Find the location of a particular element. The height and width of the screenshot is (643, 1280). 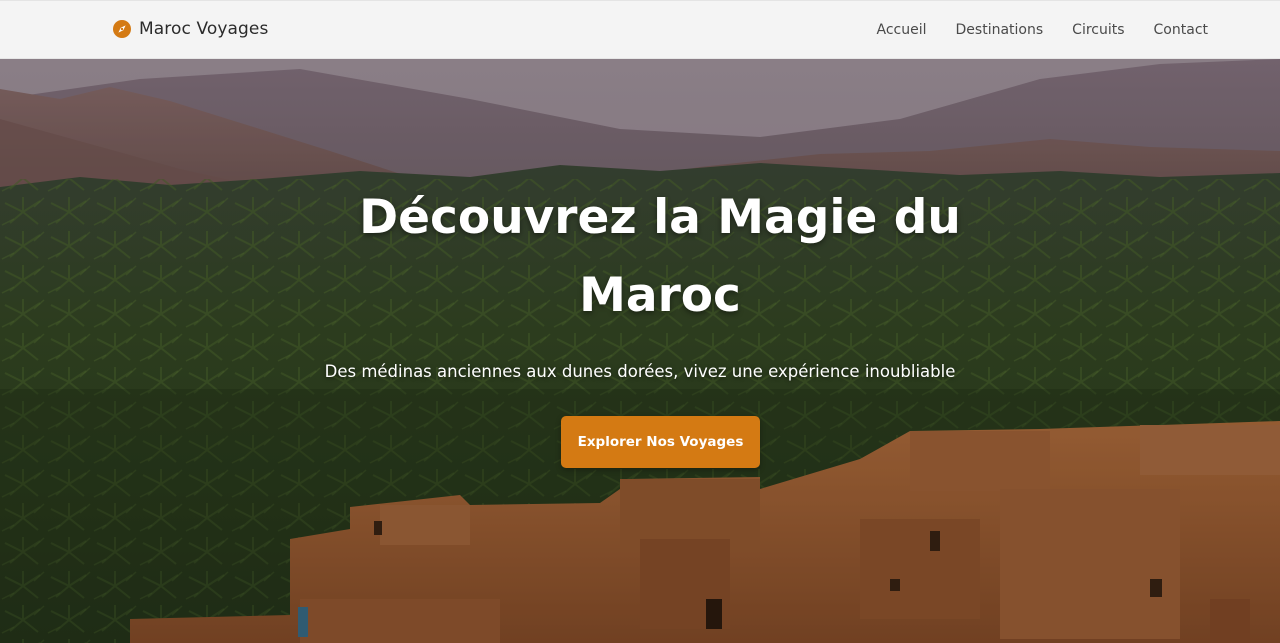

main-nav: Accueil Destinations Circuits Contact is located at coordinates (1042, 30).